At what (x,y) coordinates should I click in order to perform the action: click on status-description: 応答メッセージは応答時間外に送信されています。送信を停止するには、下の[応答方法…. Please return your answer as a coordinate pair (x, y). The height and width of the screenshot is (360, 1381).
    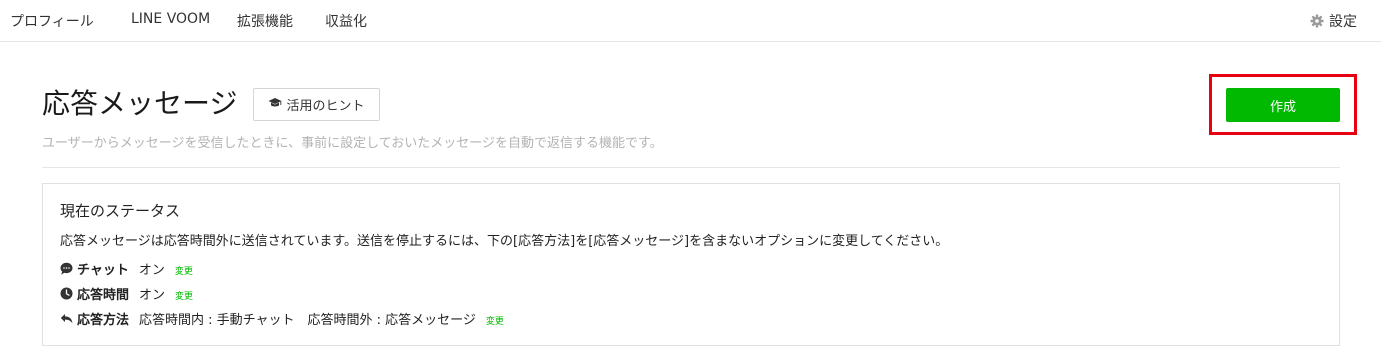
    Looking at the image, I should click on (504, 241).